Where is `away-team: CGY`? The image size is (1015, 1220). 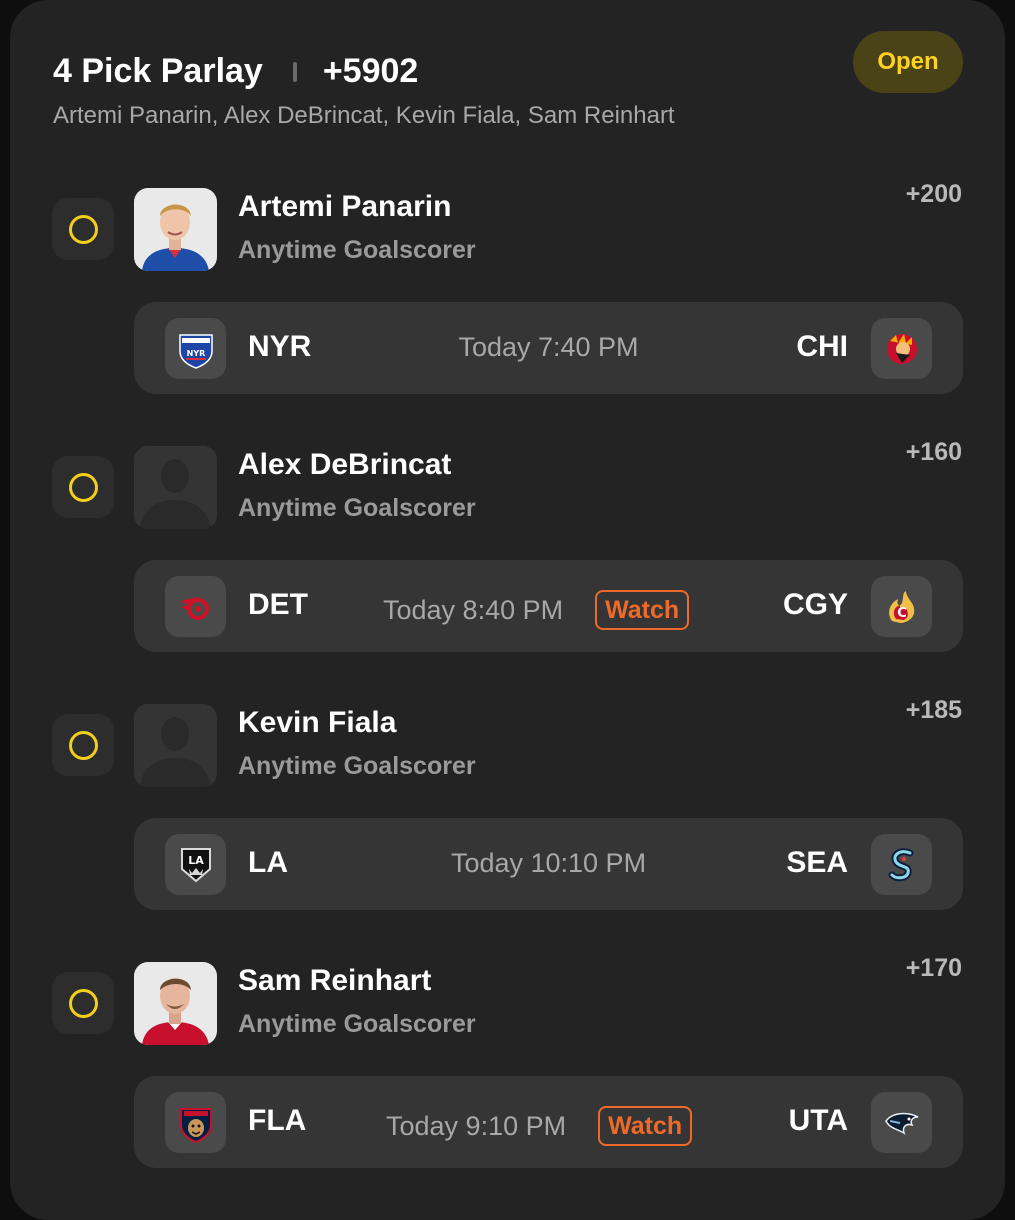
away-team: CGY is located at coordinates (815, 604).